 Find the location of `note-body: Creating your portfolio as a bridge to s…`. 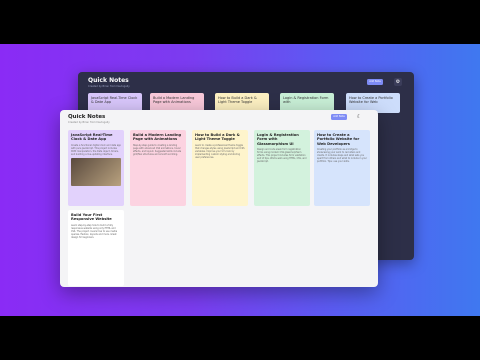

note-body: Creating your portfolio as a bridge to s… is located at coordinates (342, 156).